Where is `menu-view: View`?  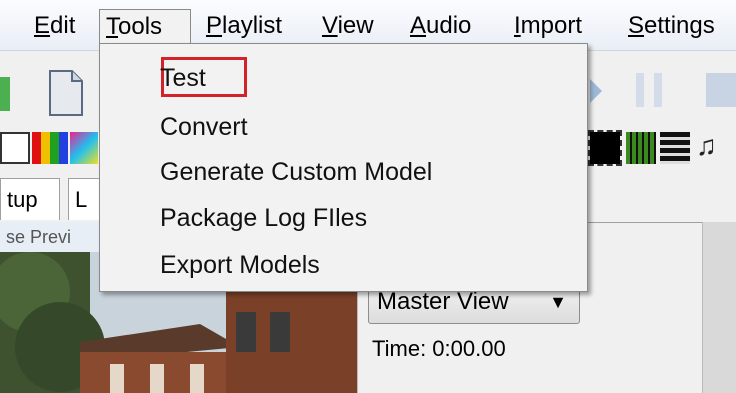
menu-view: View is located at coordinates (348, 26).